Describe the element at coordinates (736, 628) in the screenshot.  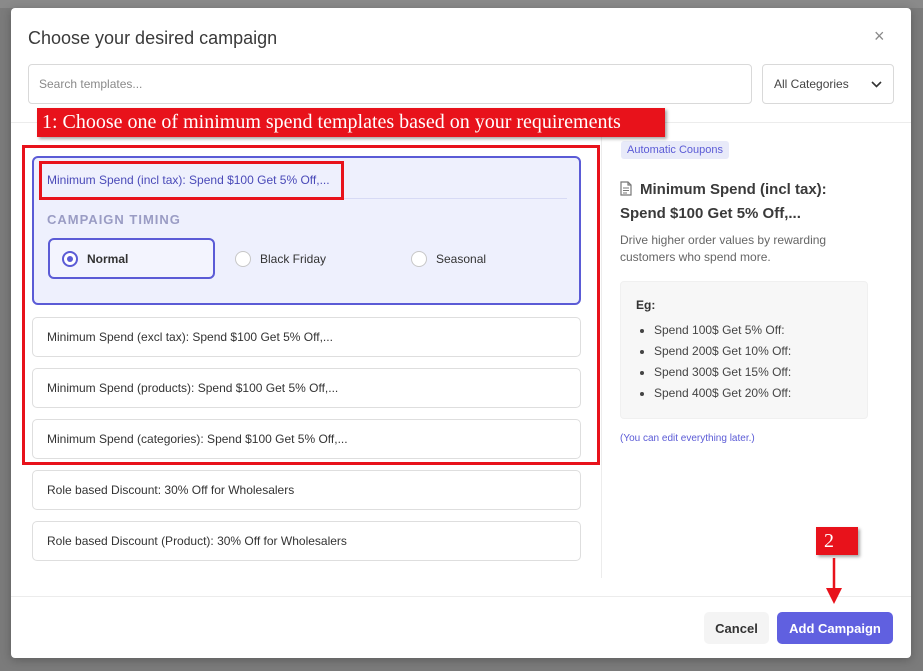
I see `cancel-button: Cancel` at that location.